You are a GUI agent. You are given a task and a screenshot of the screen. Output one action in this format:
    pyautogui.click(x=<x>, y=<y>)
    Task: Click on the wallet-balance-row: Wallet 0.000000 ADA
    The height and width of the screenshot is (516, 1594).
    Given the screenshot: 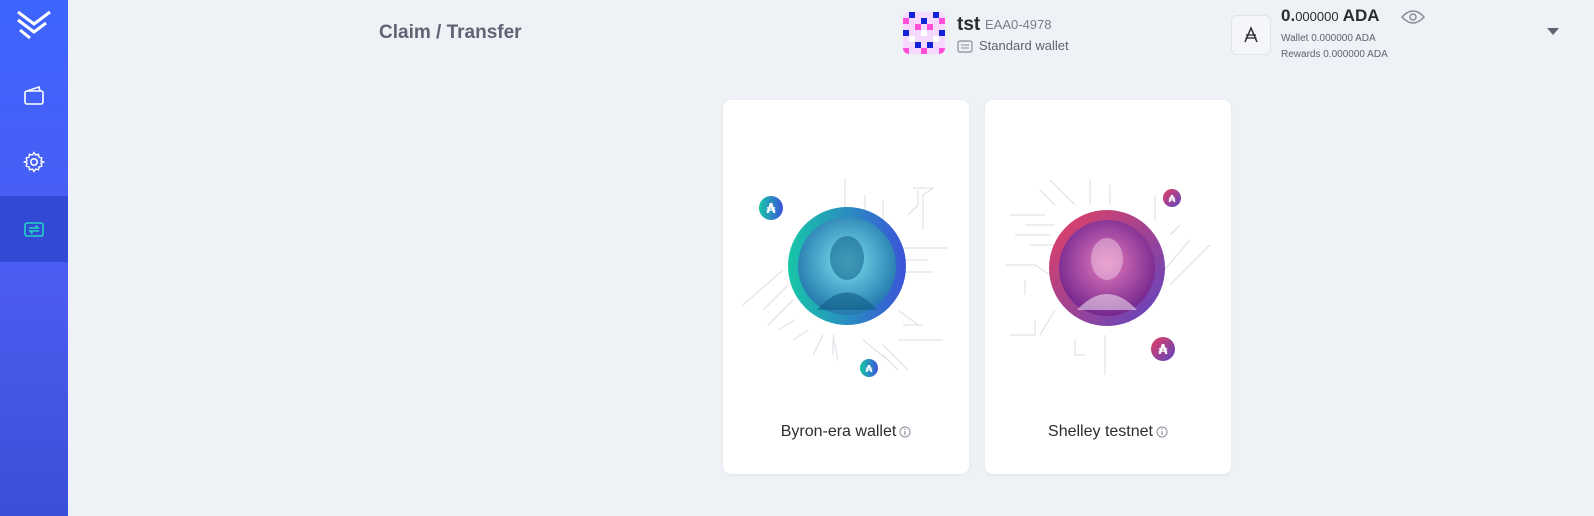 What is the action you would take?
    pyautogui.click(x=1328, y=38)
    